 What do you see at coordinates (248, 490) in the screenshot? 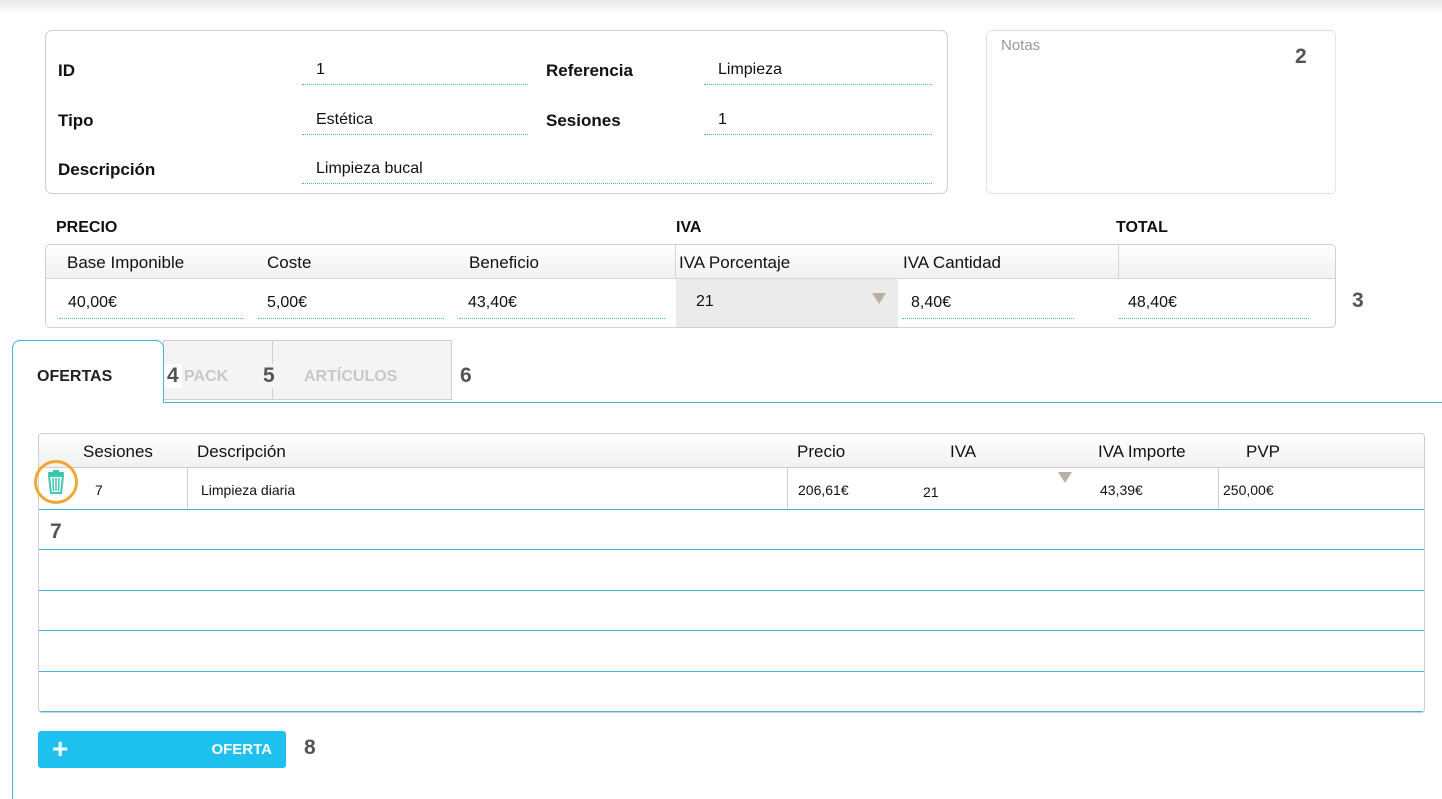
I see `row-descripcion: Limpieza diaria` at bounding box center [248, 490].